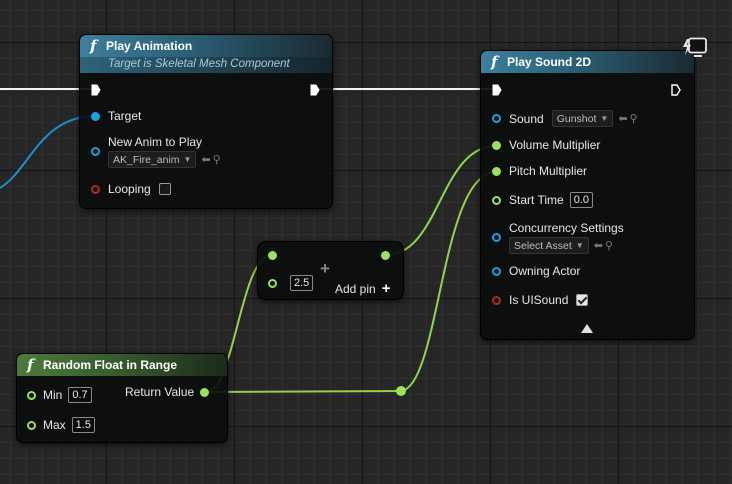 The height and width of the screenshot is (484, 732). What do you see at coordinates (496, 145) in the screenshot?
I see `volume-multiplier-pin` at bounding box center [496, 145].